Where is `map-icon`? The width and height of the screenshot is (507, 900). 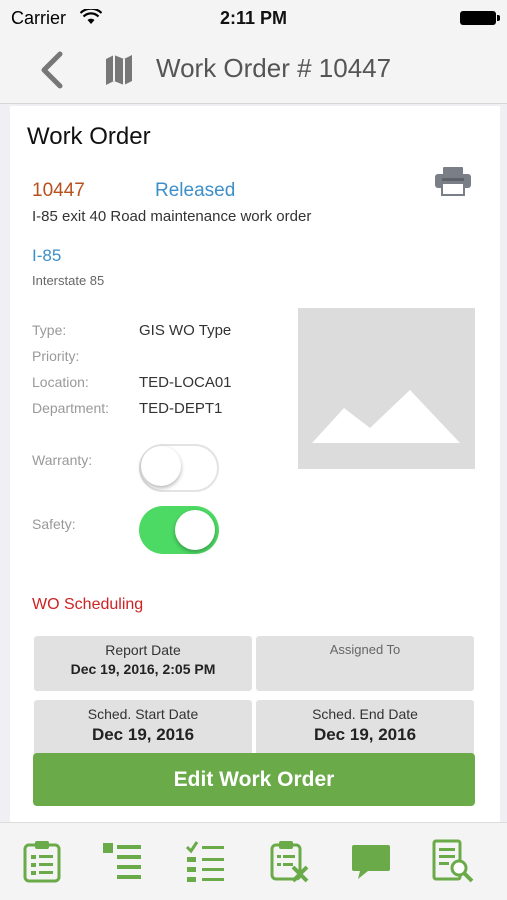 map-icon is located at coordinates (119, 70).